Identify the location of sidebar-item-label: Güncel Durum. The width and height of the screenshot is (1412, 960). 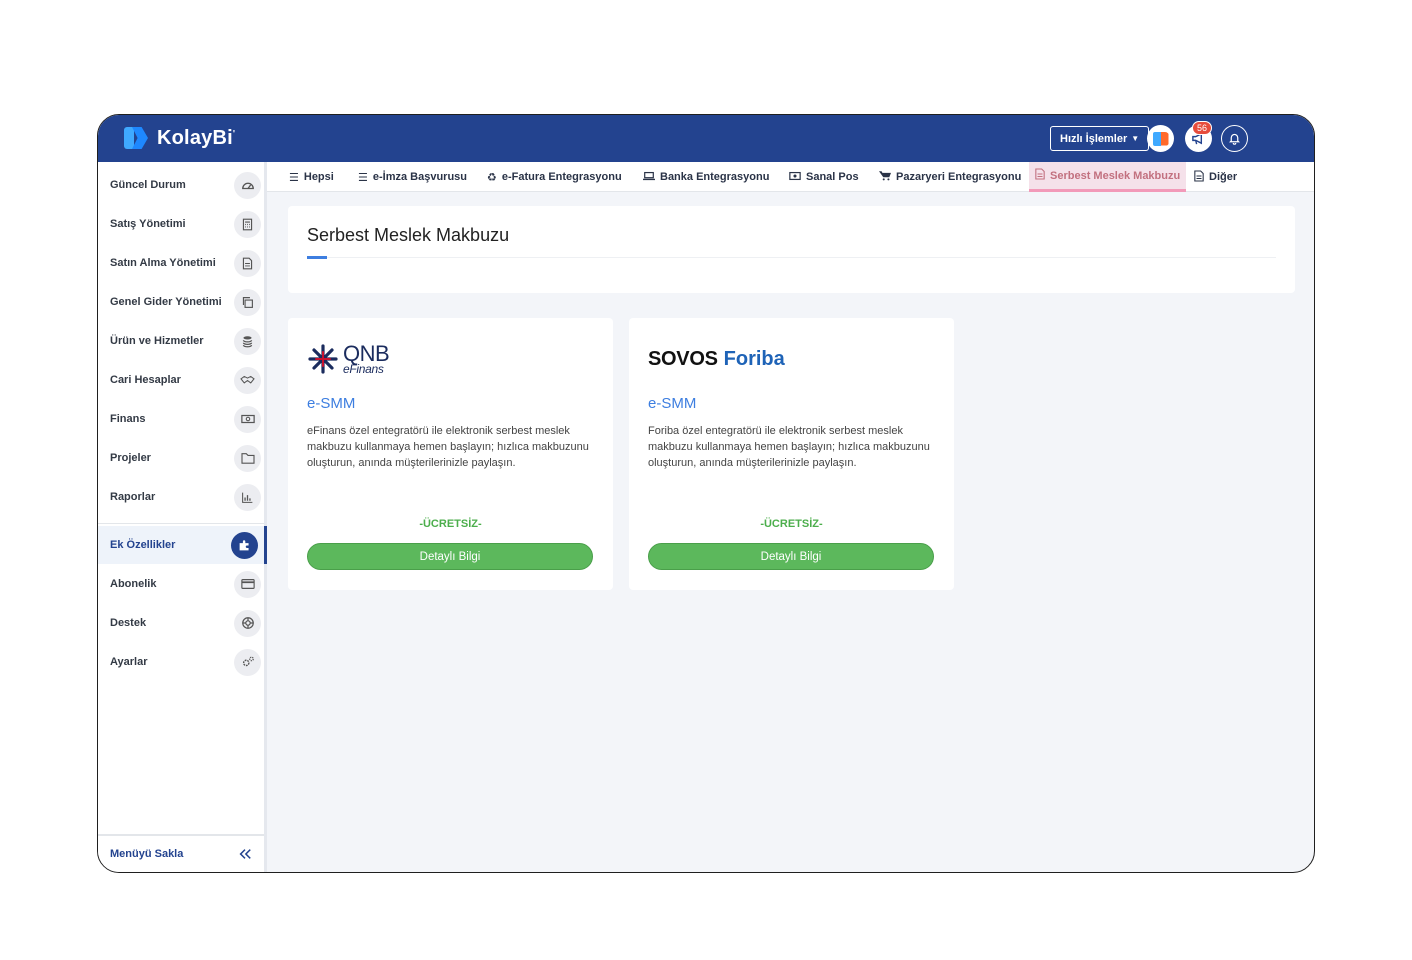
(148, 185).